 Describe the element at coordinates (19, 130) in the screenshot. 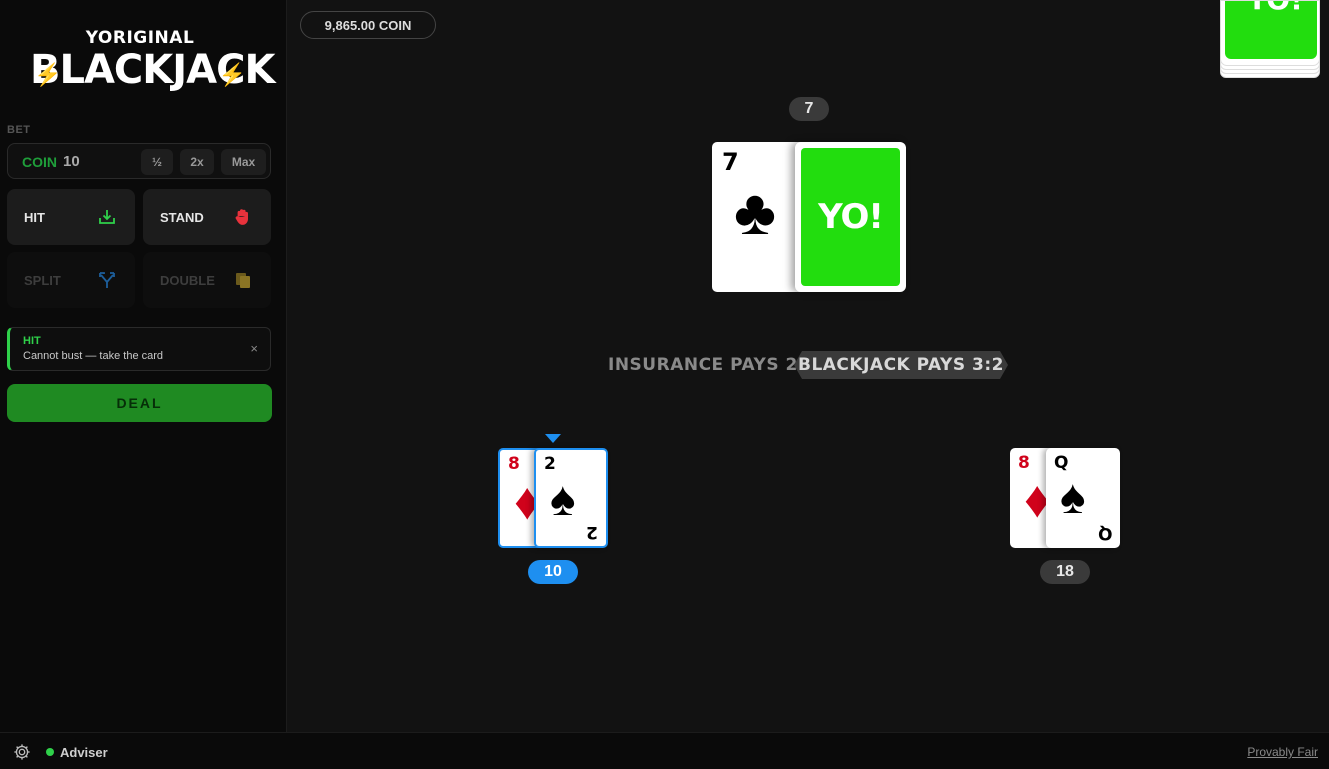

I see `bet-label: BET` at that location.